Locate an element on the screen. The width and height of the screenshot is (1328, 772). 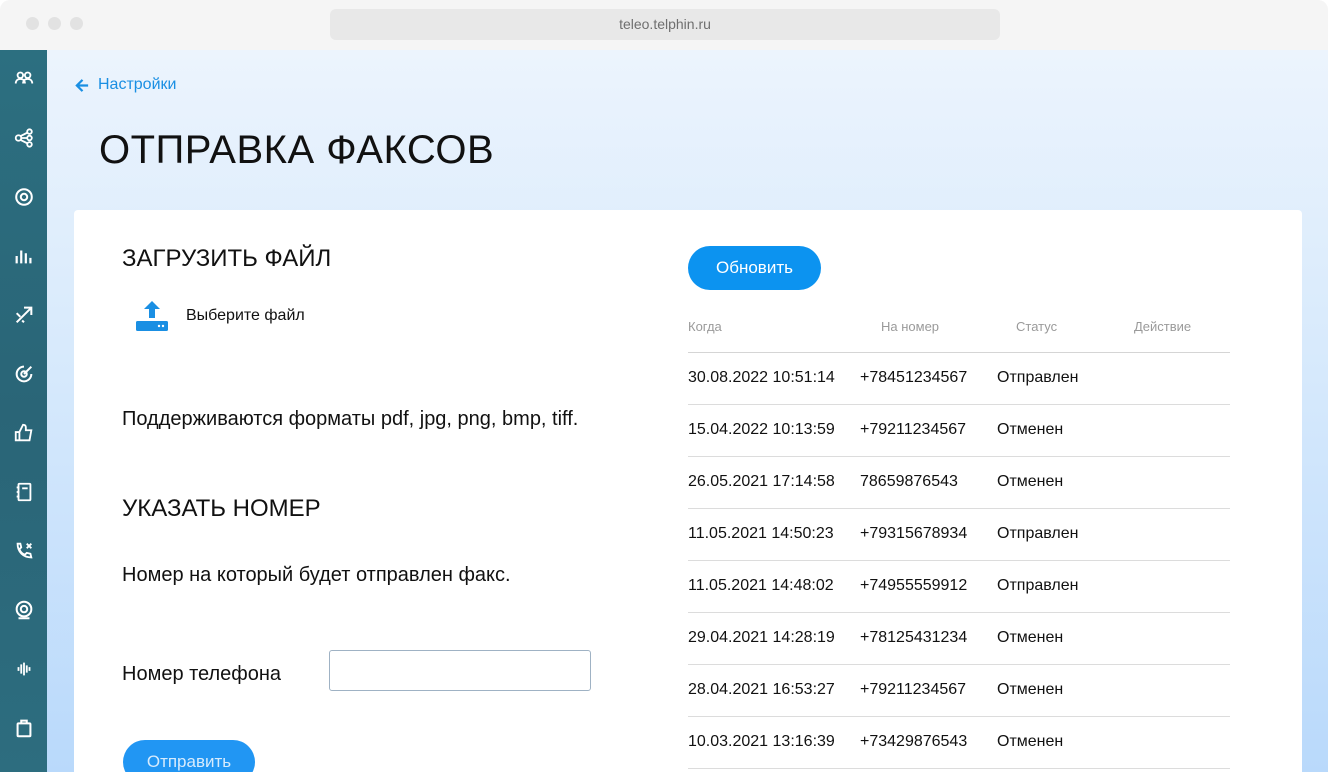
table-row: 28.04.2021 16:53:27 +79211234567 Отменен is located at coordinates (959, 691).